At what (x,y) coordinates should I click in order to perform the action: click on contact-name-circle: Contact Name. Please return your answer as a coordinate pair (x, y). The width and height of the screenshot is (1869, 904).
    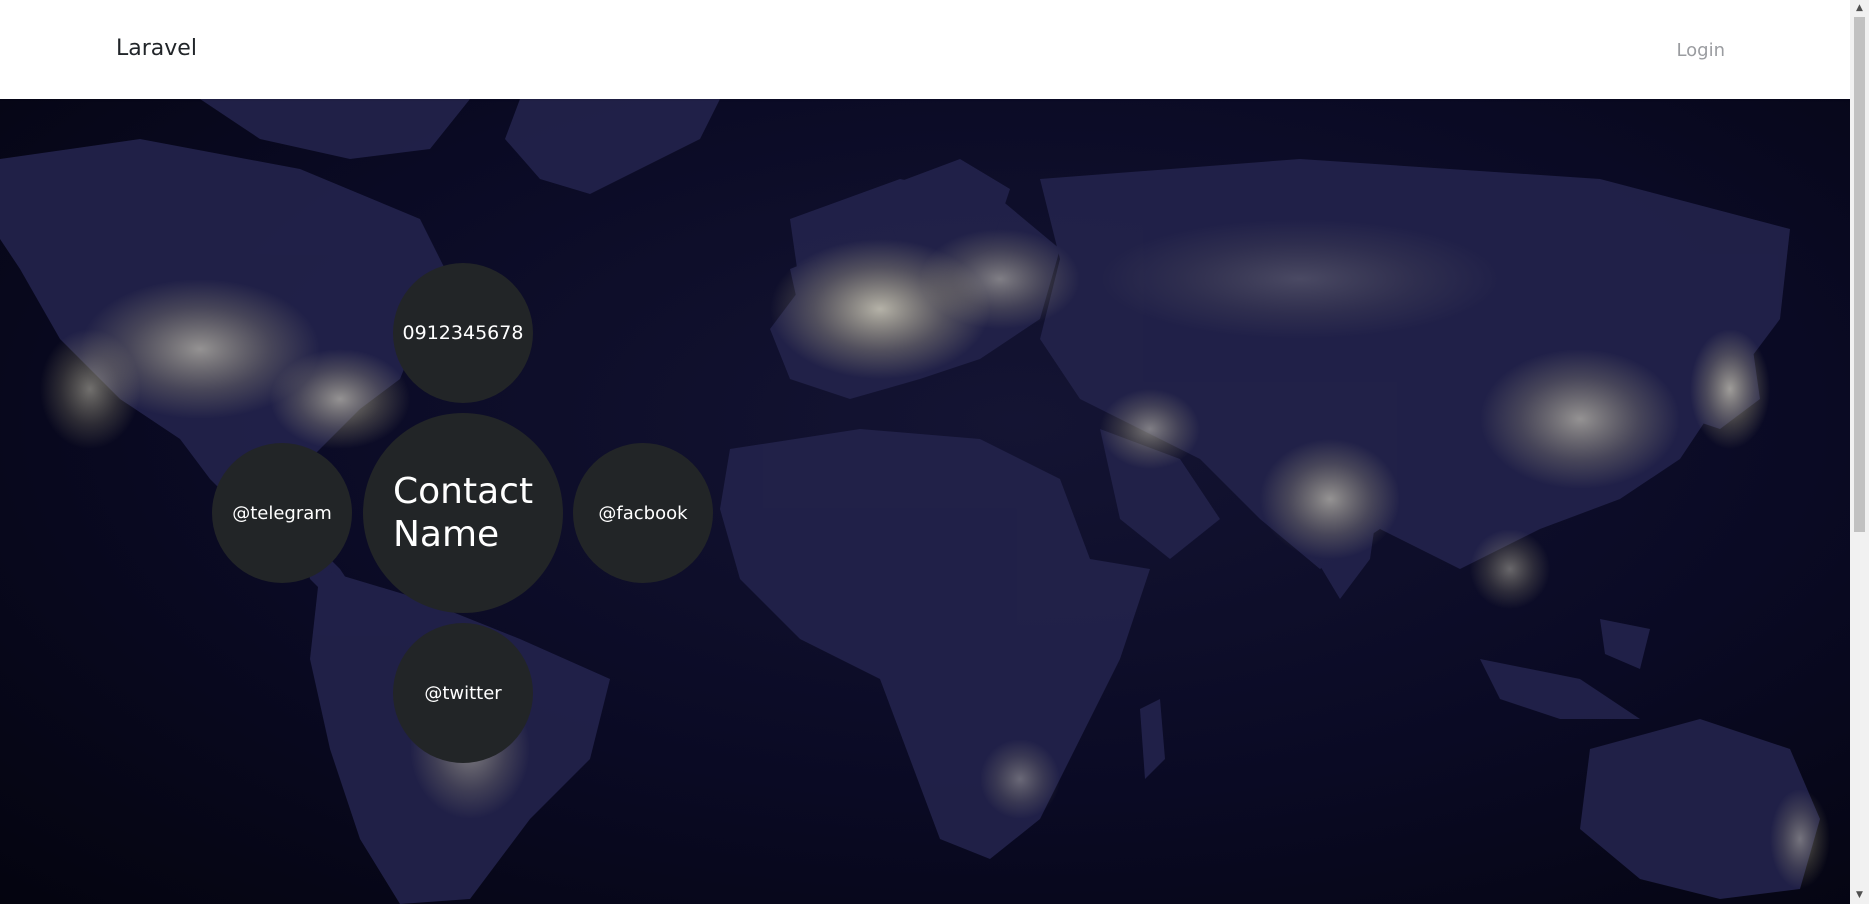
    Looking at the image, I should click on (463, 513).